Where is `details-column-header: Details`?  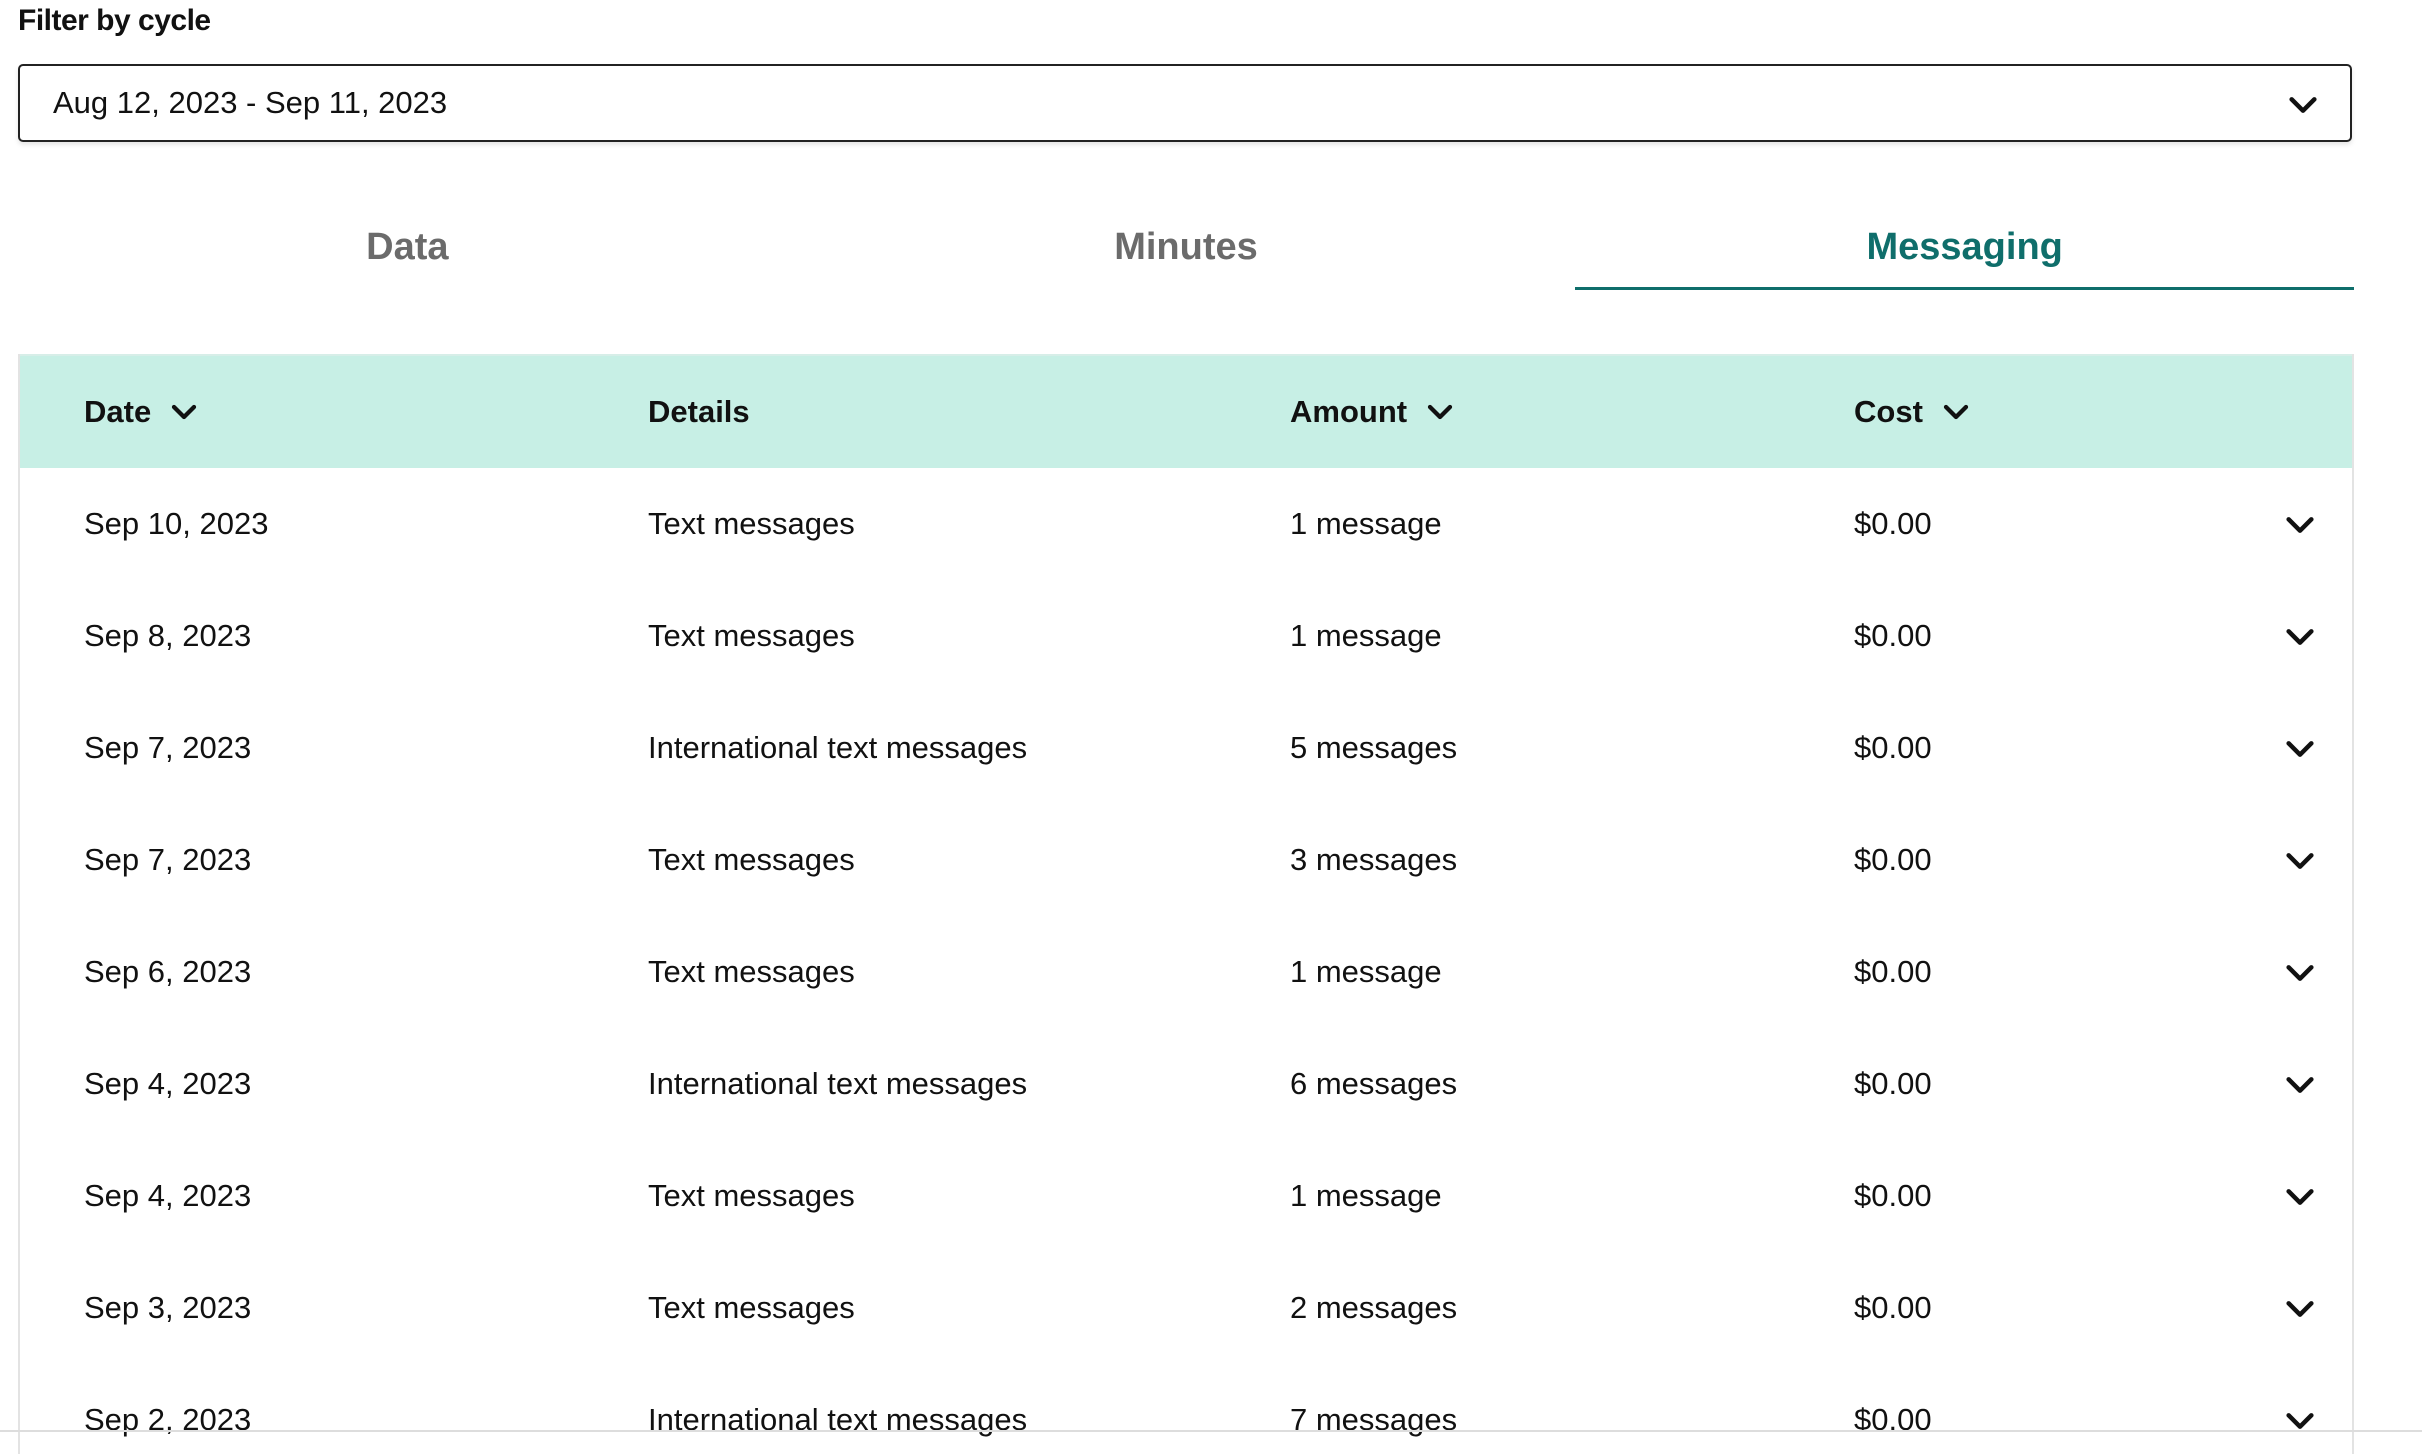
details-column-header: Details is located at coordinates (699, 412).